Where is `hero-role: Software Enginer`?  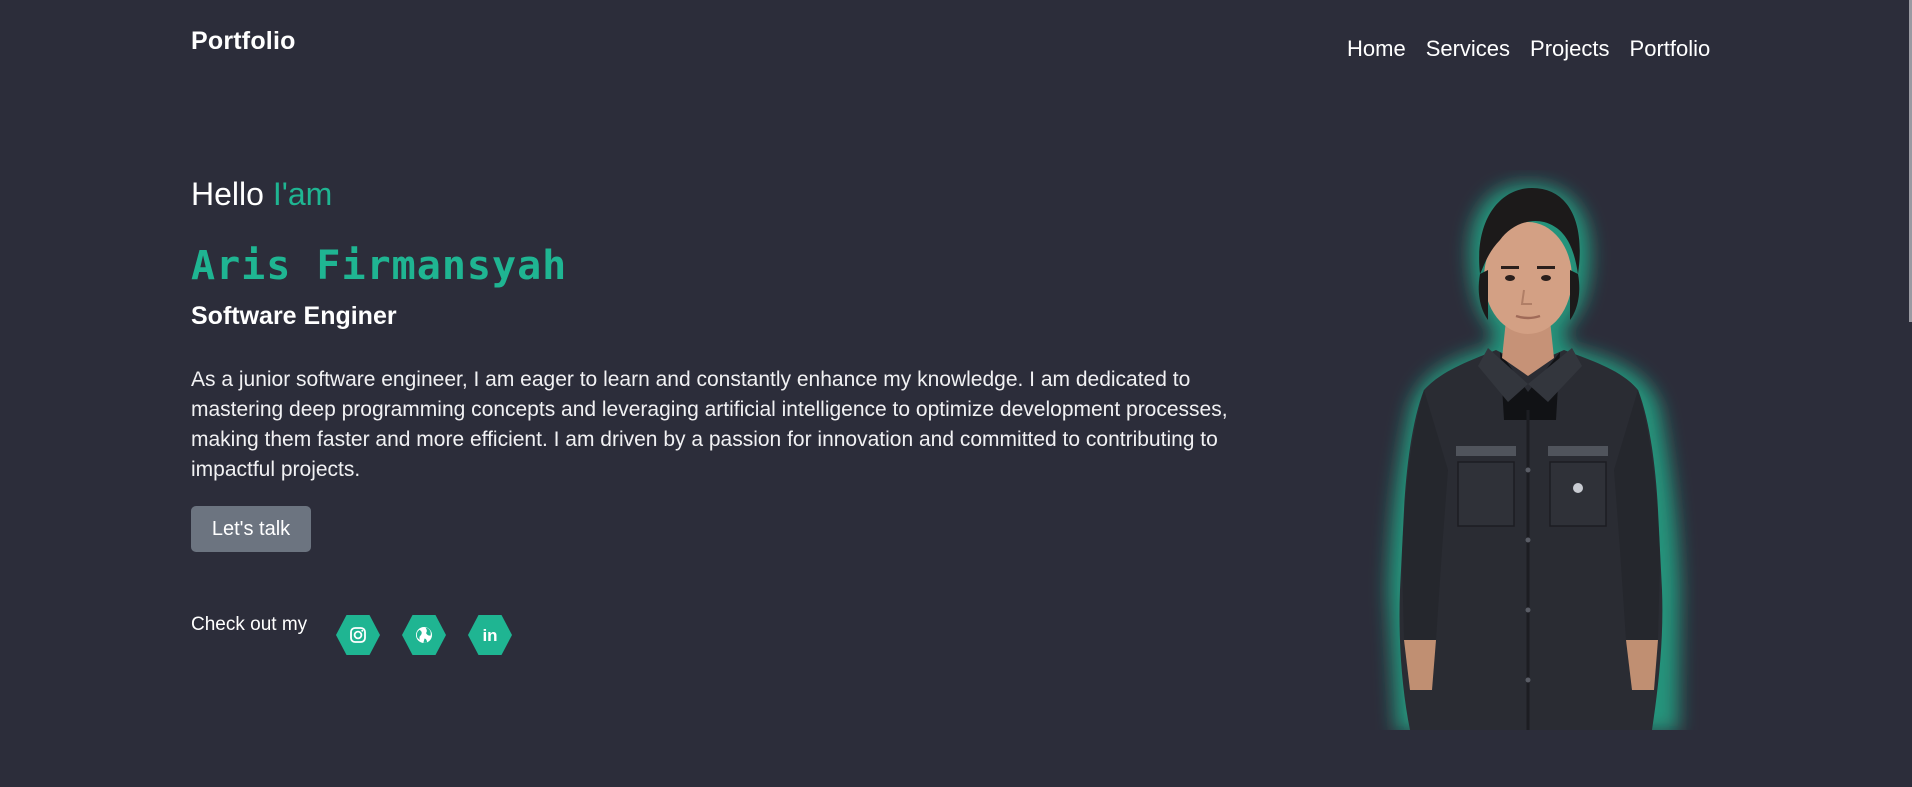
hero-role: Software Enginer is located at coordinates (294, 316).